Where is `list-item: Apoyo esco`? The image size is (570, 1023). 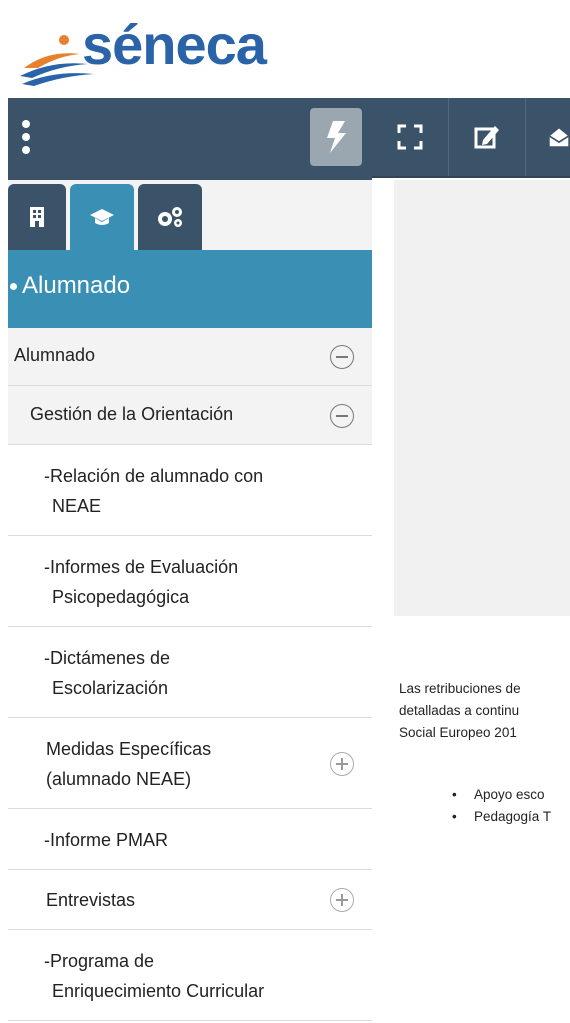
list-item: Apoyo esco is located at coordinates (511, 795).